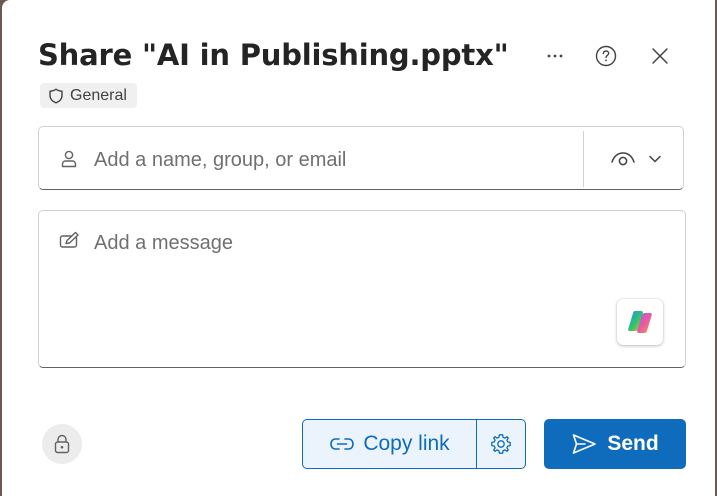 This screenshot has width=717, height=496. I want to click on close-icon, so click(660, 56).